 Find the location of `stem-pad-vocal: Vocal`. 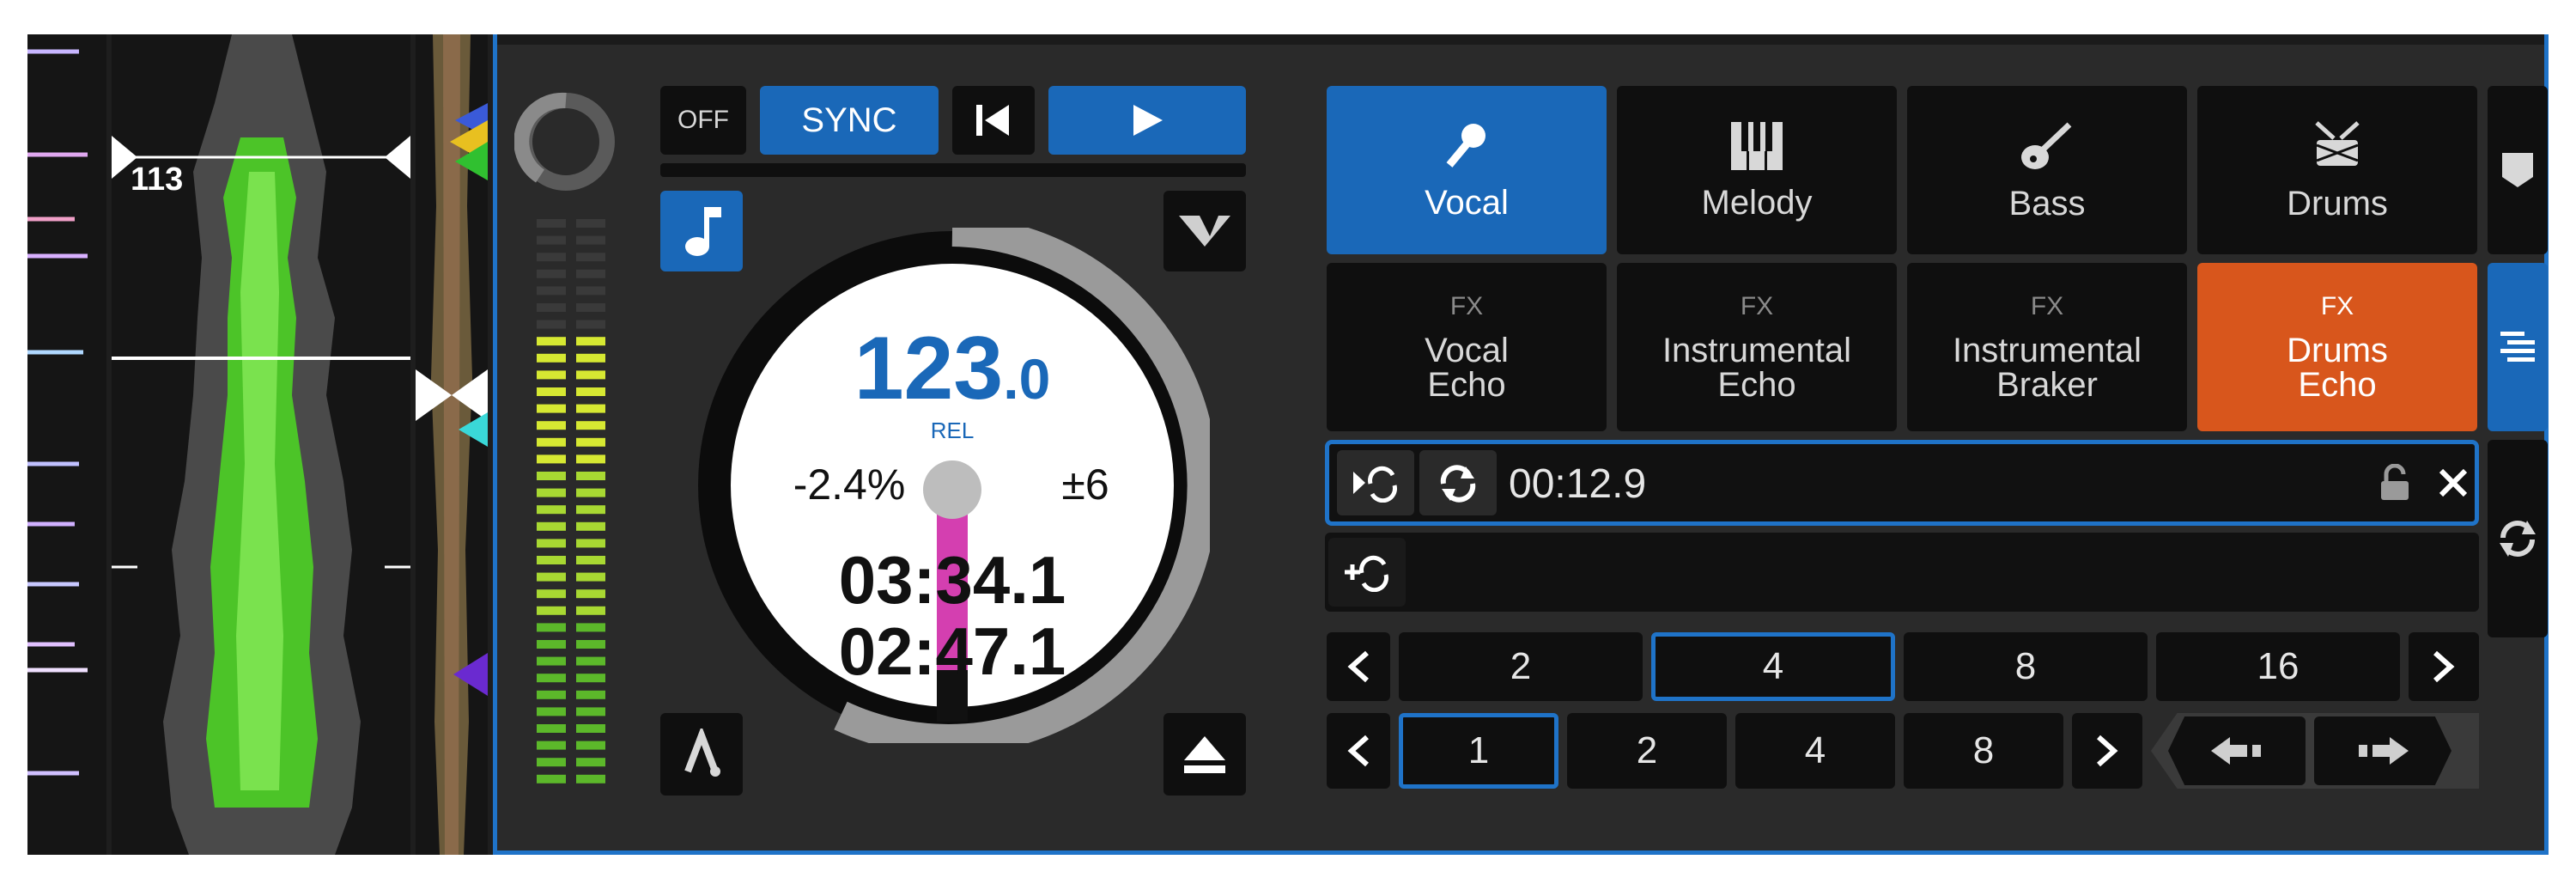

stem-pad-vocal: Vocal is located at coordinates (1467, 170).